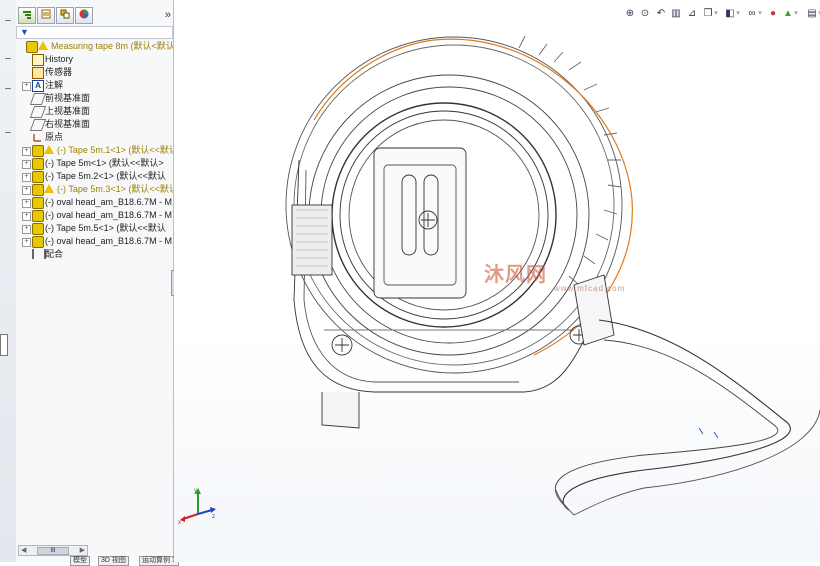 The height and width of the screenshot is (566, 820). I want to click on tree-item-label: (-) Tape 5m.1<1> (默认<<默认, so click(115, 150).